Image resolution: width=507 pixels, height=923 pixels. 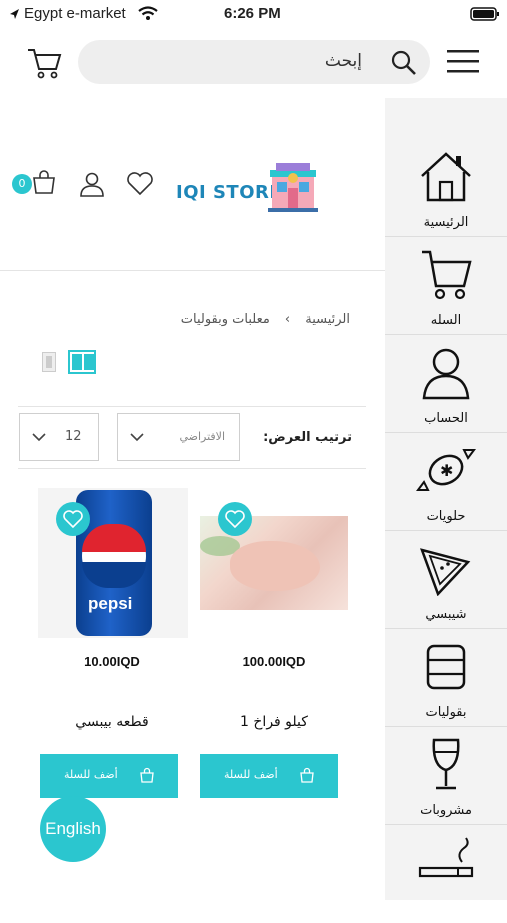 I want to click on hamburger-menu-icon, so click(x=463, y=62).